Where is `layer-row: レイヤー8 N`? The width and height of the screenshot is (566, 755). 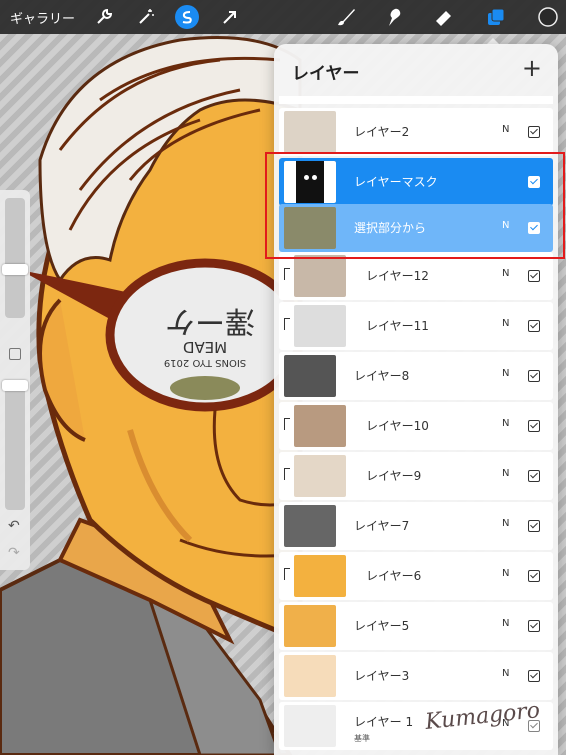 layer-row: レイヤー8 N is located at coordinates (416, 376).